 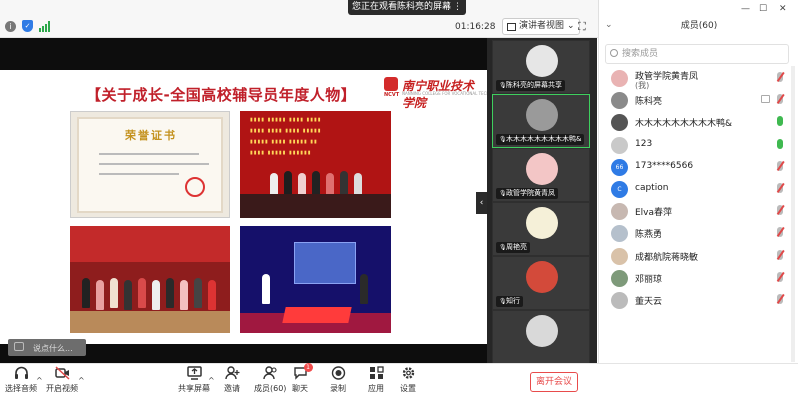 I want to click on apps-button: 应用, so click(x=376, y=380).